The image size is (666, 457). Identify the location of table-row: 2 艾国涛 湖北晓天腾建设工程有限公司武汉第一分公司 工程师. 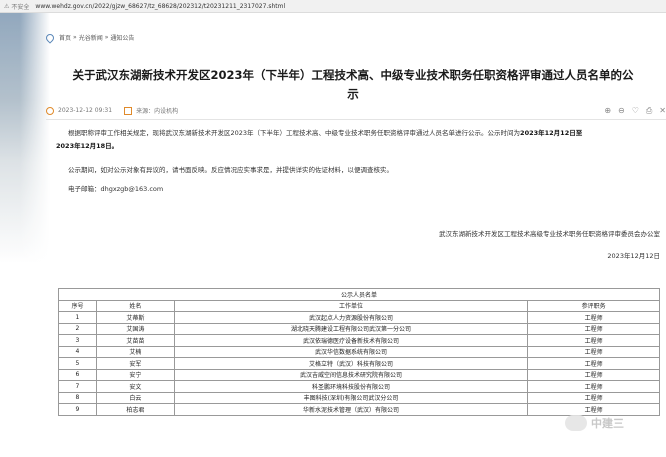
(359, 328).